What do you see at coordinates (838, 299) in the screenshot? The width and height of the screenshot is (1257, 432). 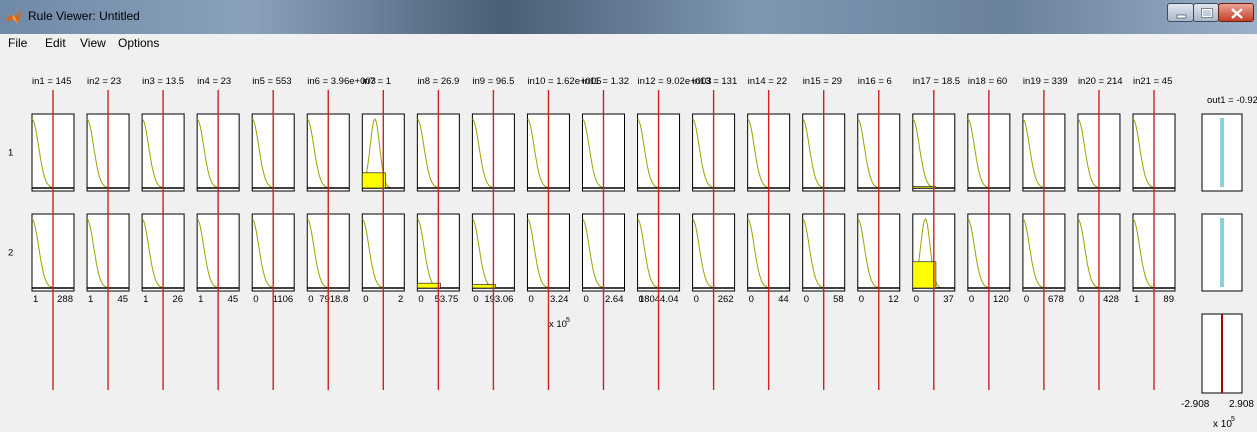 I see `range-max: 58` at bounding box center [838, 299].